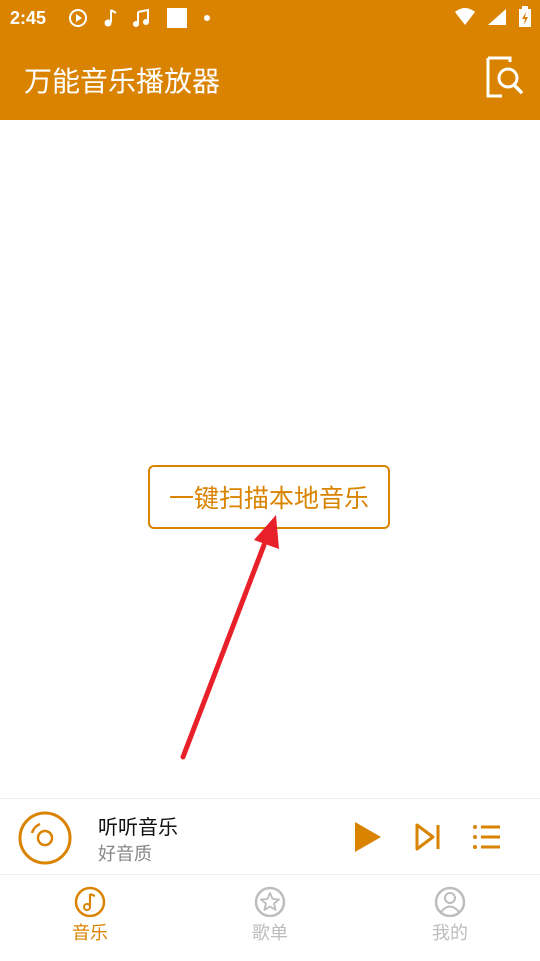 Image resolution: width=540 pixels, height=961 pixels. What do you see at coordinates (28, 18) in the screenshot?
I see `status-time: 2:45` at bounding box center [28, 18].